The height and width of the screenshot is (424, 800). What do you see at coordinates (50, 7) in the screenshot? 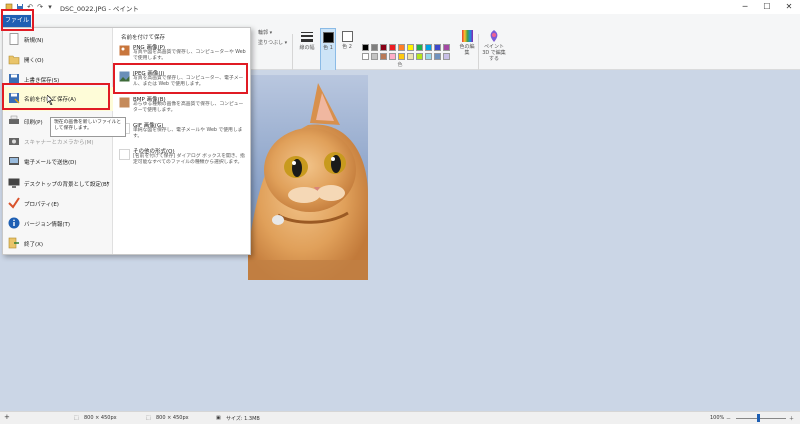
I see `quick-access-dropdown-icon: ▾` at bounding box center [50, 7].